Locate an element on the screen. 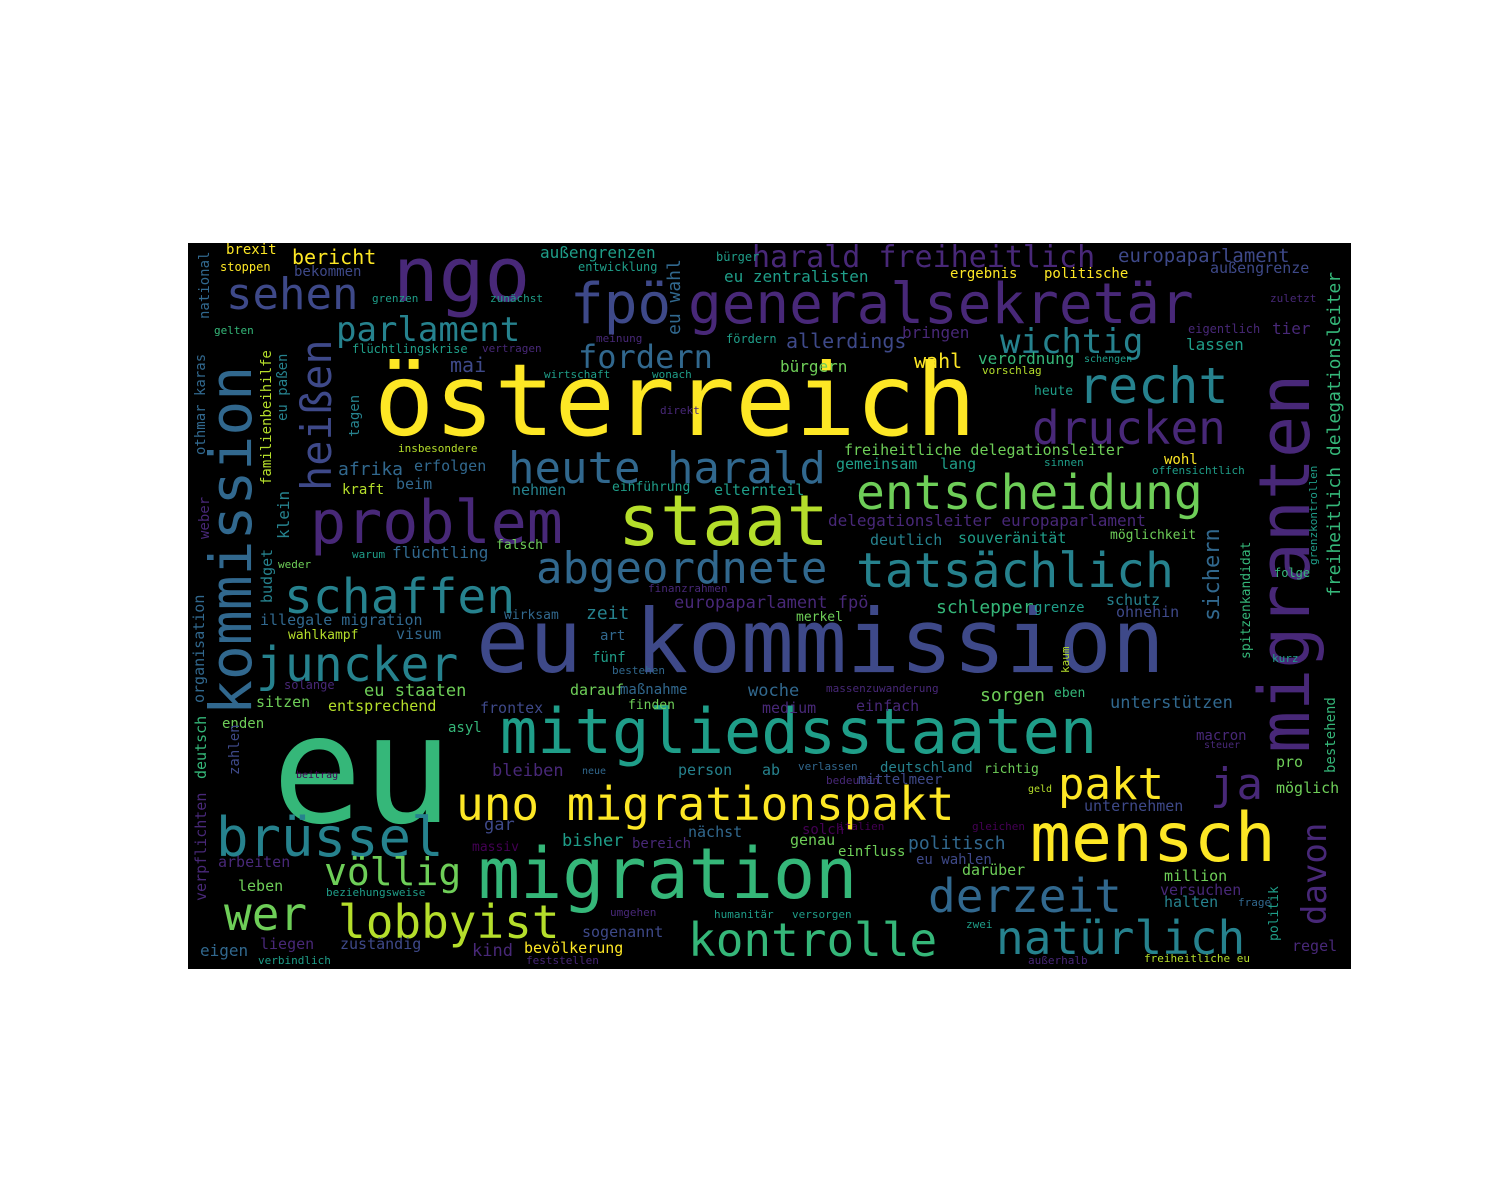 The height and width of the screenshot is (1200, 1500). word: art is located at coordinates (613, 636).